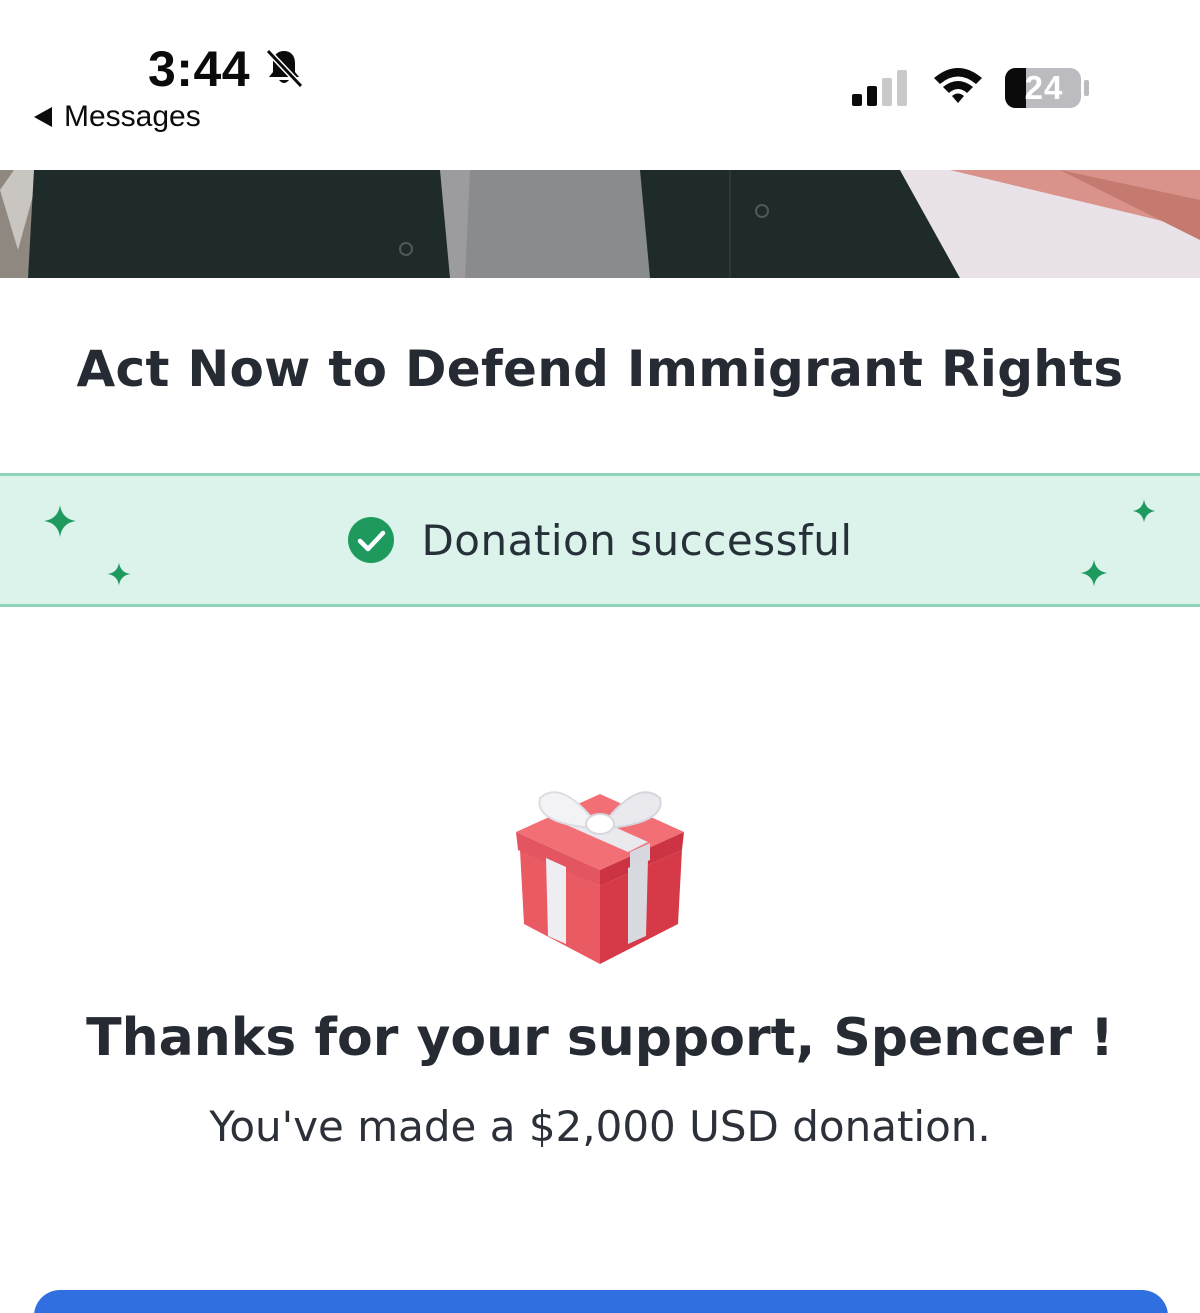  Describe the element at coordinates (953, 1038) in the screenshot. I see `donor-name: Spencer` at that location.